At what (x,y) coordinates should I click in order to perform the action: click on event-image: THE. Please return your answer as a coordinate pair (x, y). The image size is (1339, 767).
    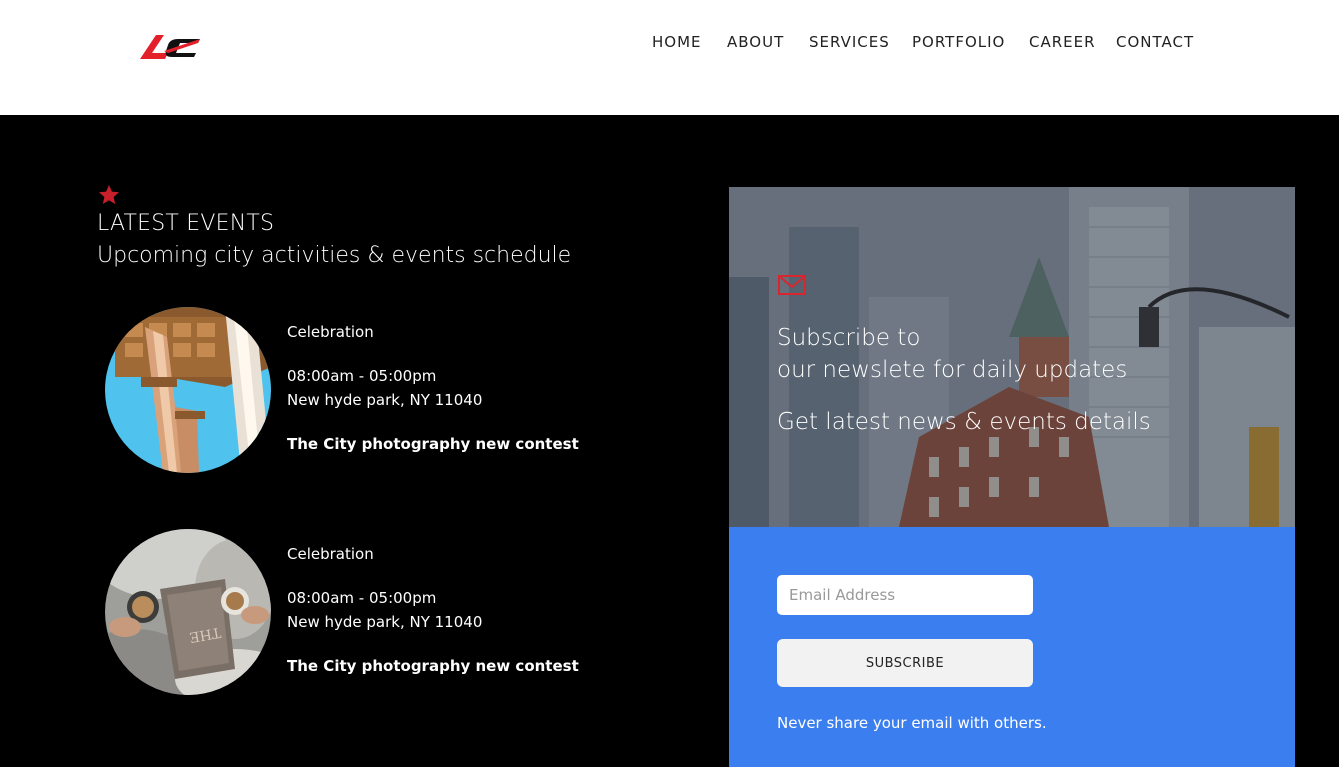
    Looking at the image, I should click on (188, 612).